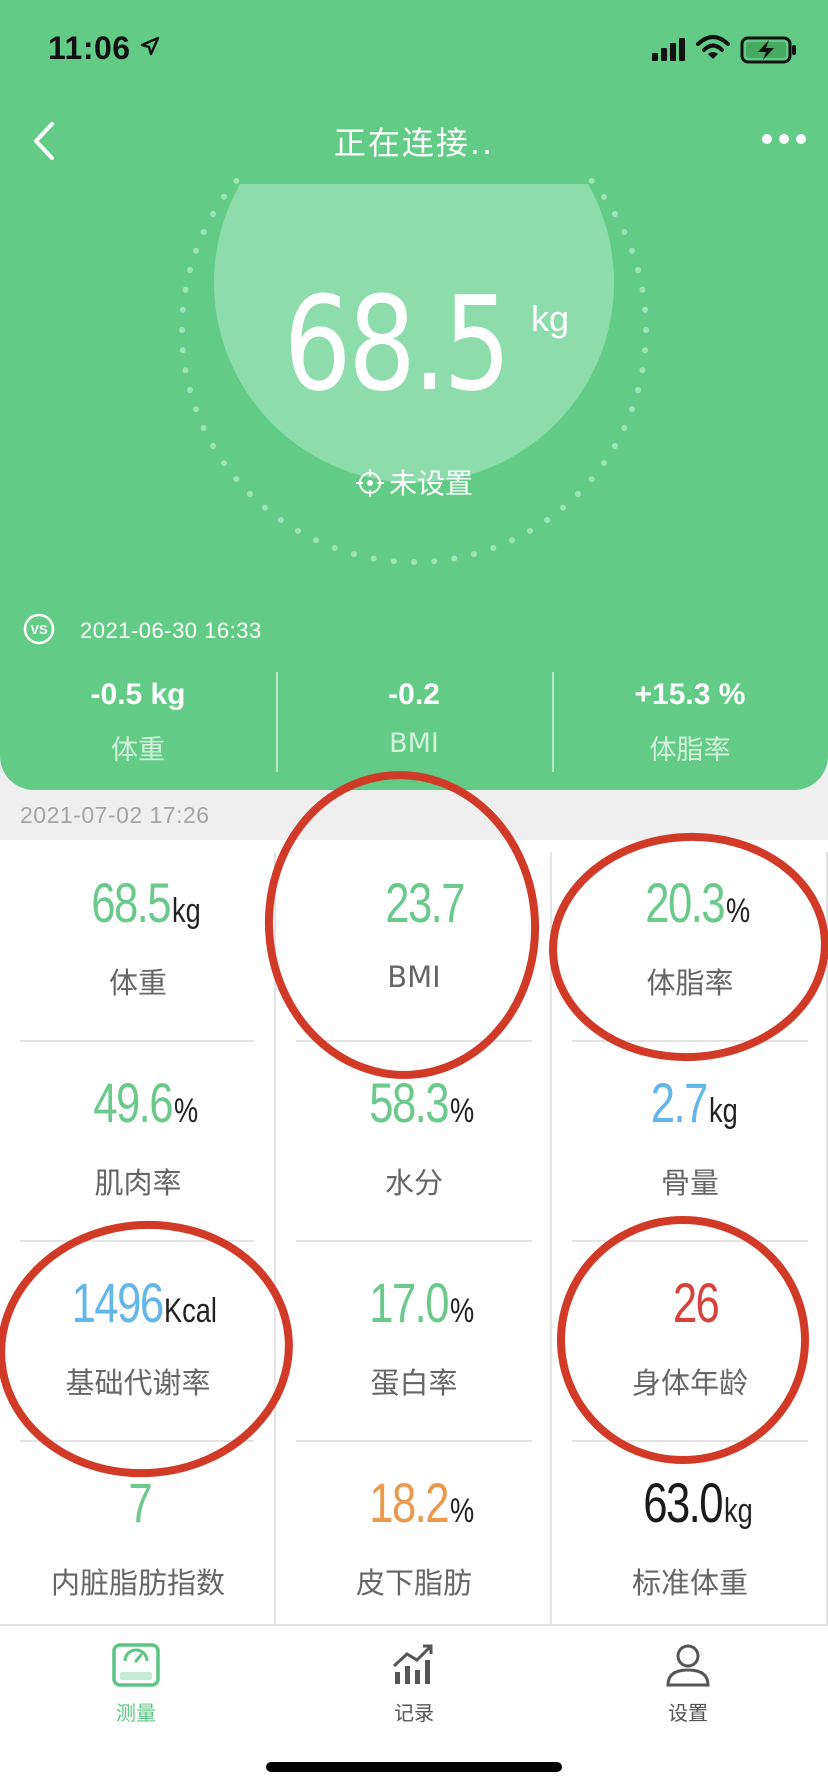  I want to click on compare-value: +15.3 %, so click(690, 694).